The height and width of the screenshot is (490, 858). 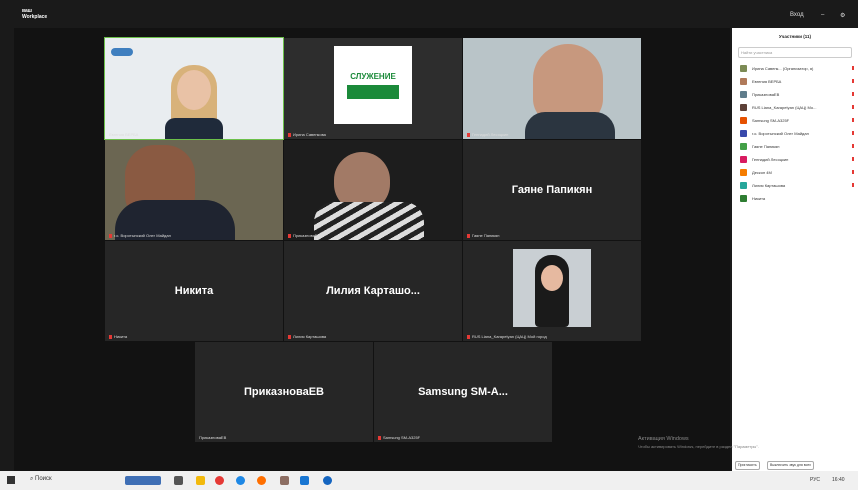 What do you see at coordinates (795, 52) in the screenshot?
I see `participant-search-input: Найти участника` at bounding box center [795, 52].